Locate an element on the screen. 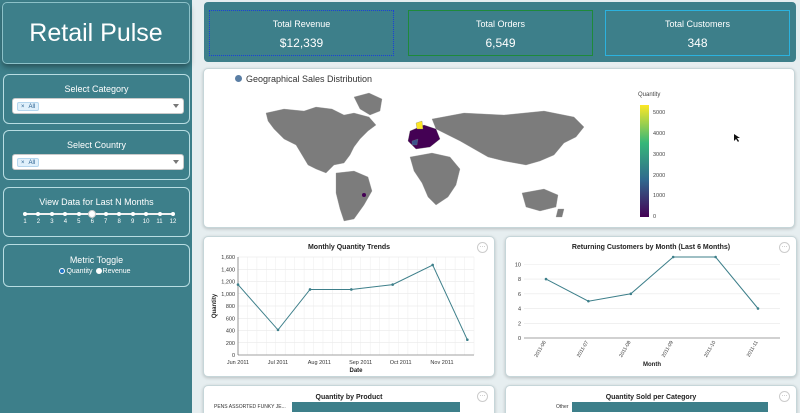 Image resolution: width=800 pixels, height=413 pixels. x-tick-label: Nov 2011 is located at coordinates (441, 363).